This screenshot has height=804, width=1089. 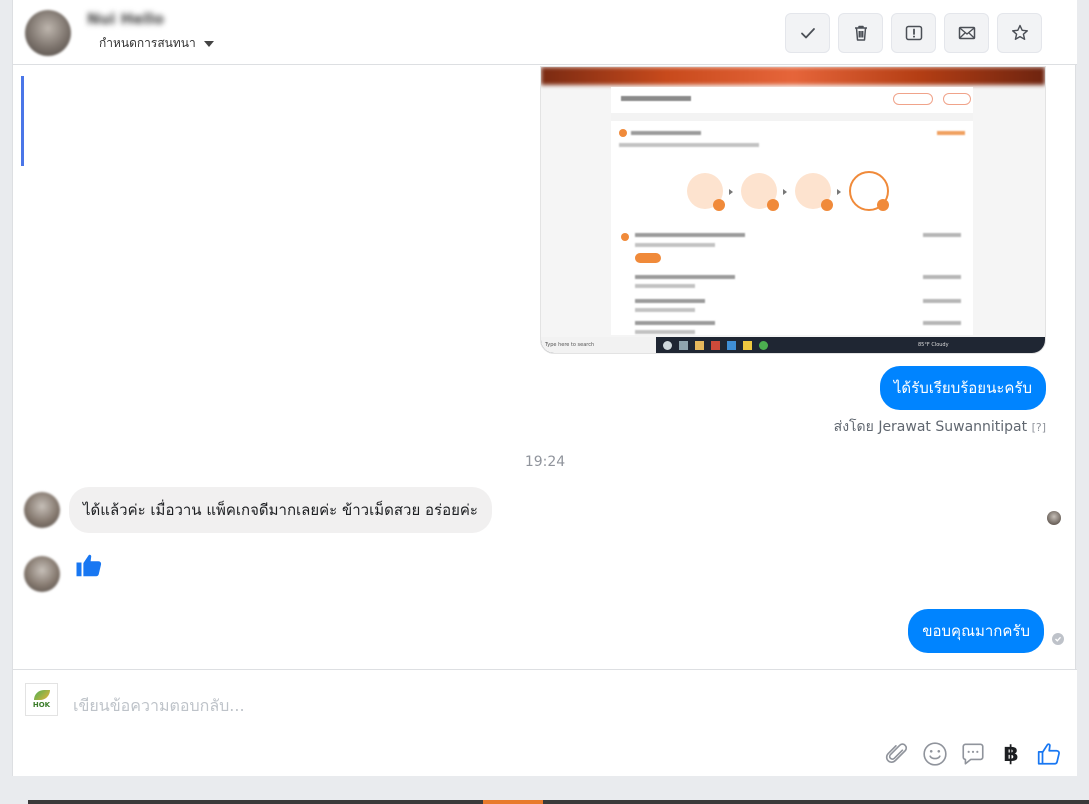 What do you see at coordinates (763, 345) in the screenshot?
I see `browser-icon` at bounding box center [763, 345].